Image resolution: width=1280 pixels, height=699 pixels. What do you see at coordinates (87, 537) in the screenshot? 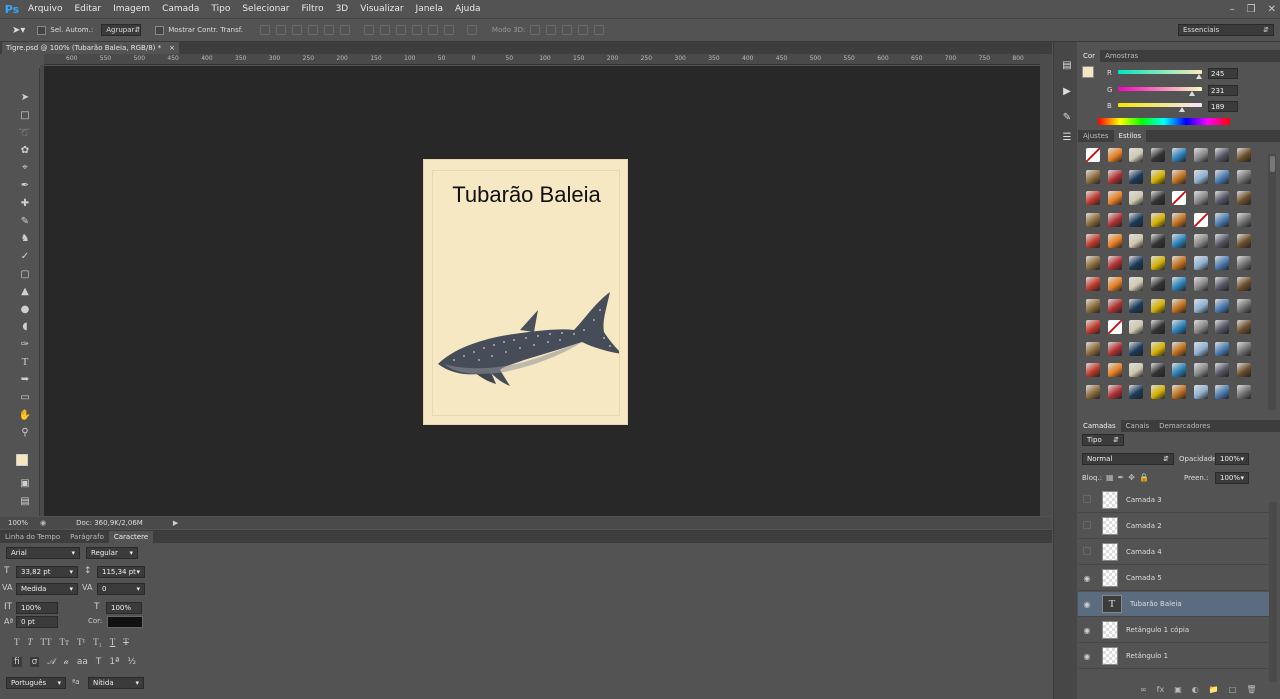
I see `tab-paragraph: Parágrafo` at bounding box center [87, 537].